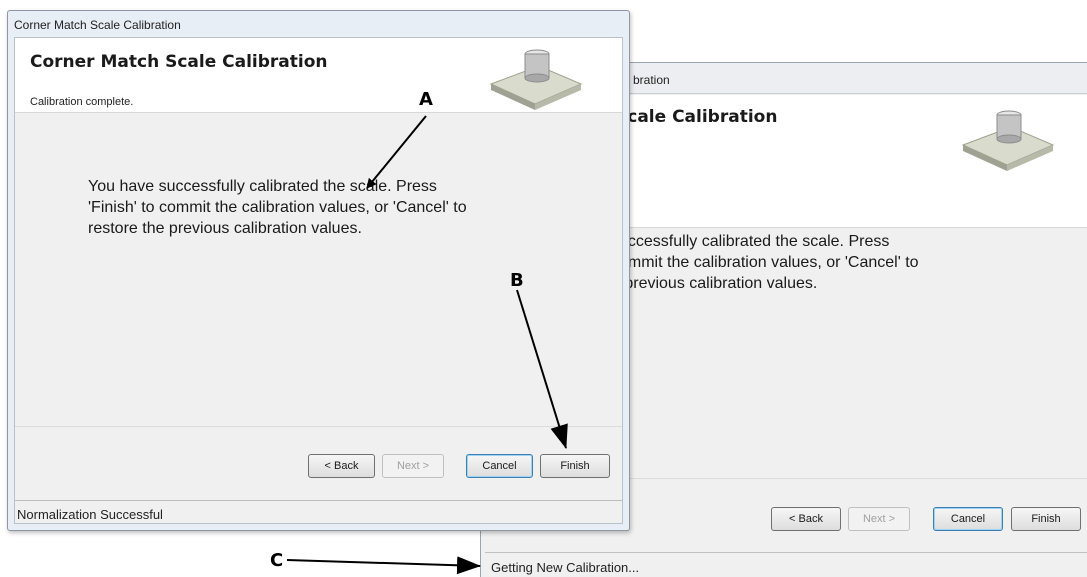 Image resolution: width=1087 pixels, height=577 pixels. Describe the element at coordinates (318, 511) in the screenshot. I see `status-bar: Normalization Successful` at that location.